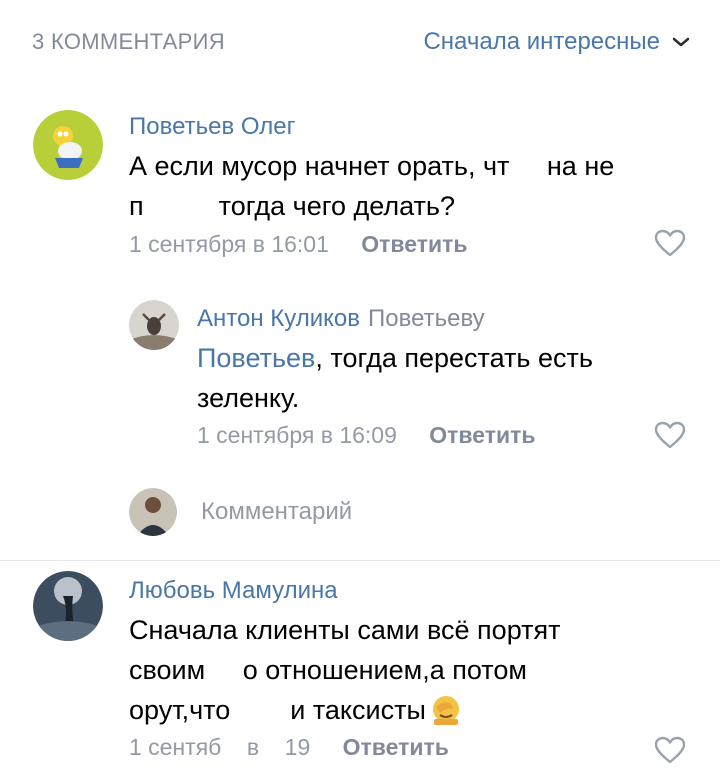  Describe the element at coordinates (220, 747) in the screenshot. I see `comment-date: 1 сентяб в 19` at that location.